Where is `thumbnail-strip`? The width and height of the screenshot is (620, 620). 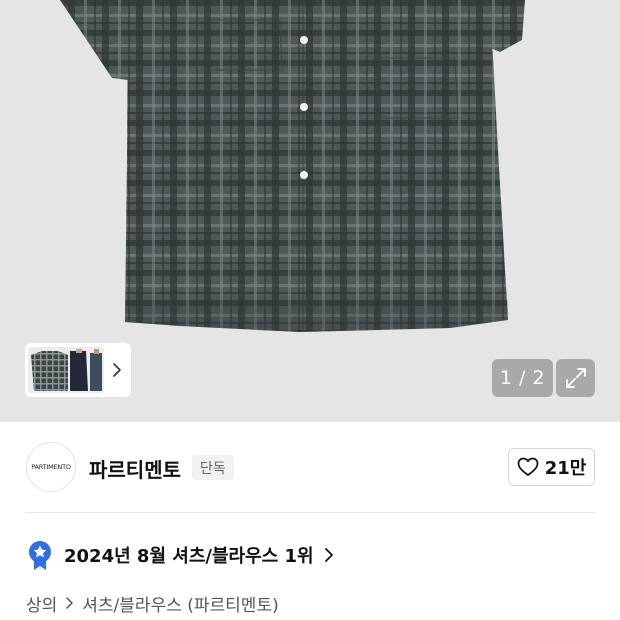
thumbnail-strip is located at coordinates (78, 370).